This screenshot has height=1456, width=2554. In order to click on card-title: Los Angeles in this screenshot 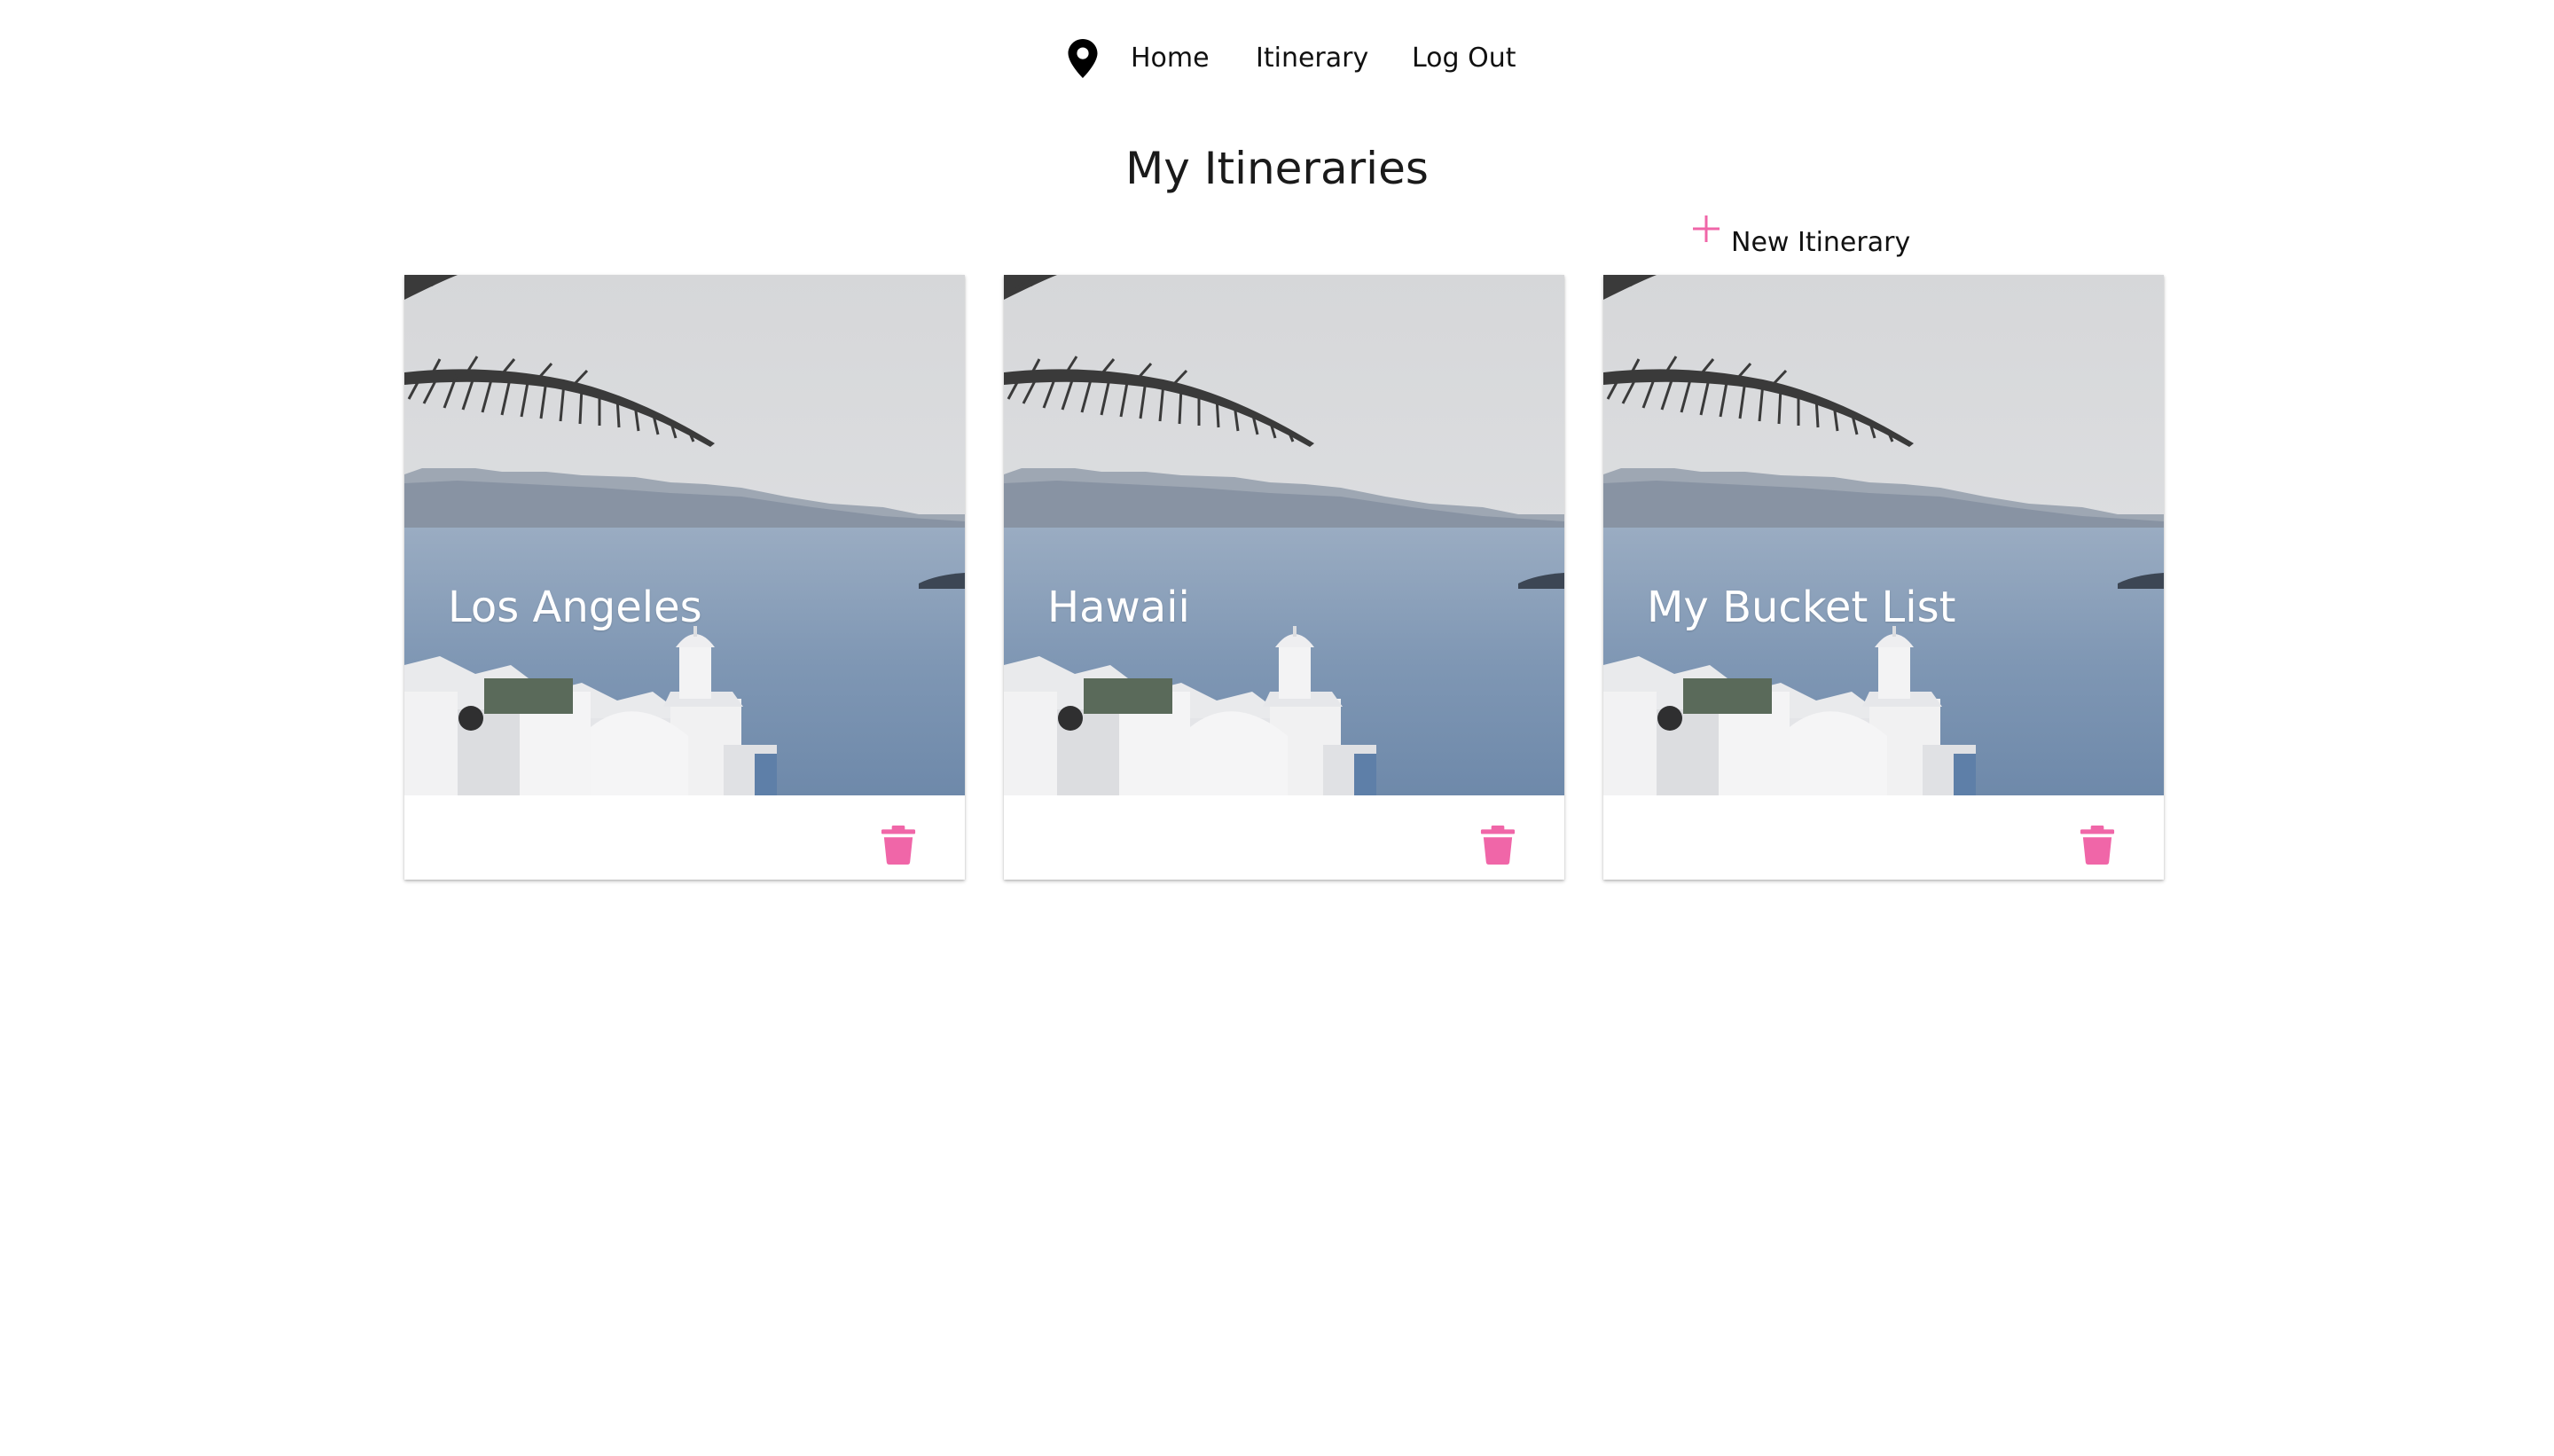, I will do `click(575, 607)`.